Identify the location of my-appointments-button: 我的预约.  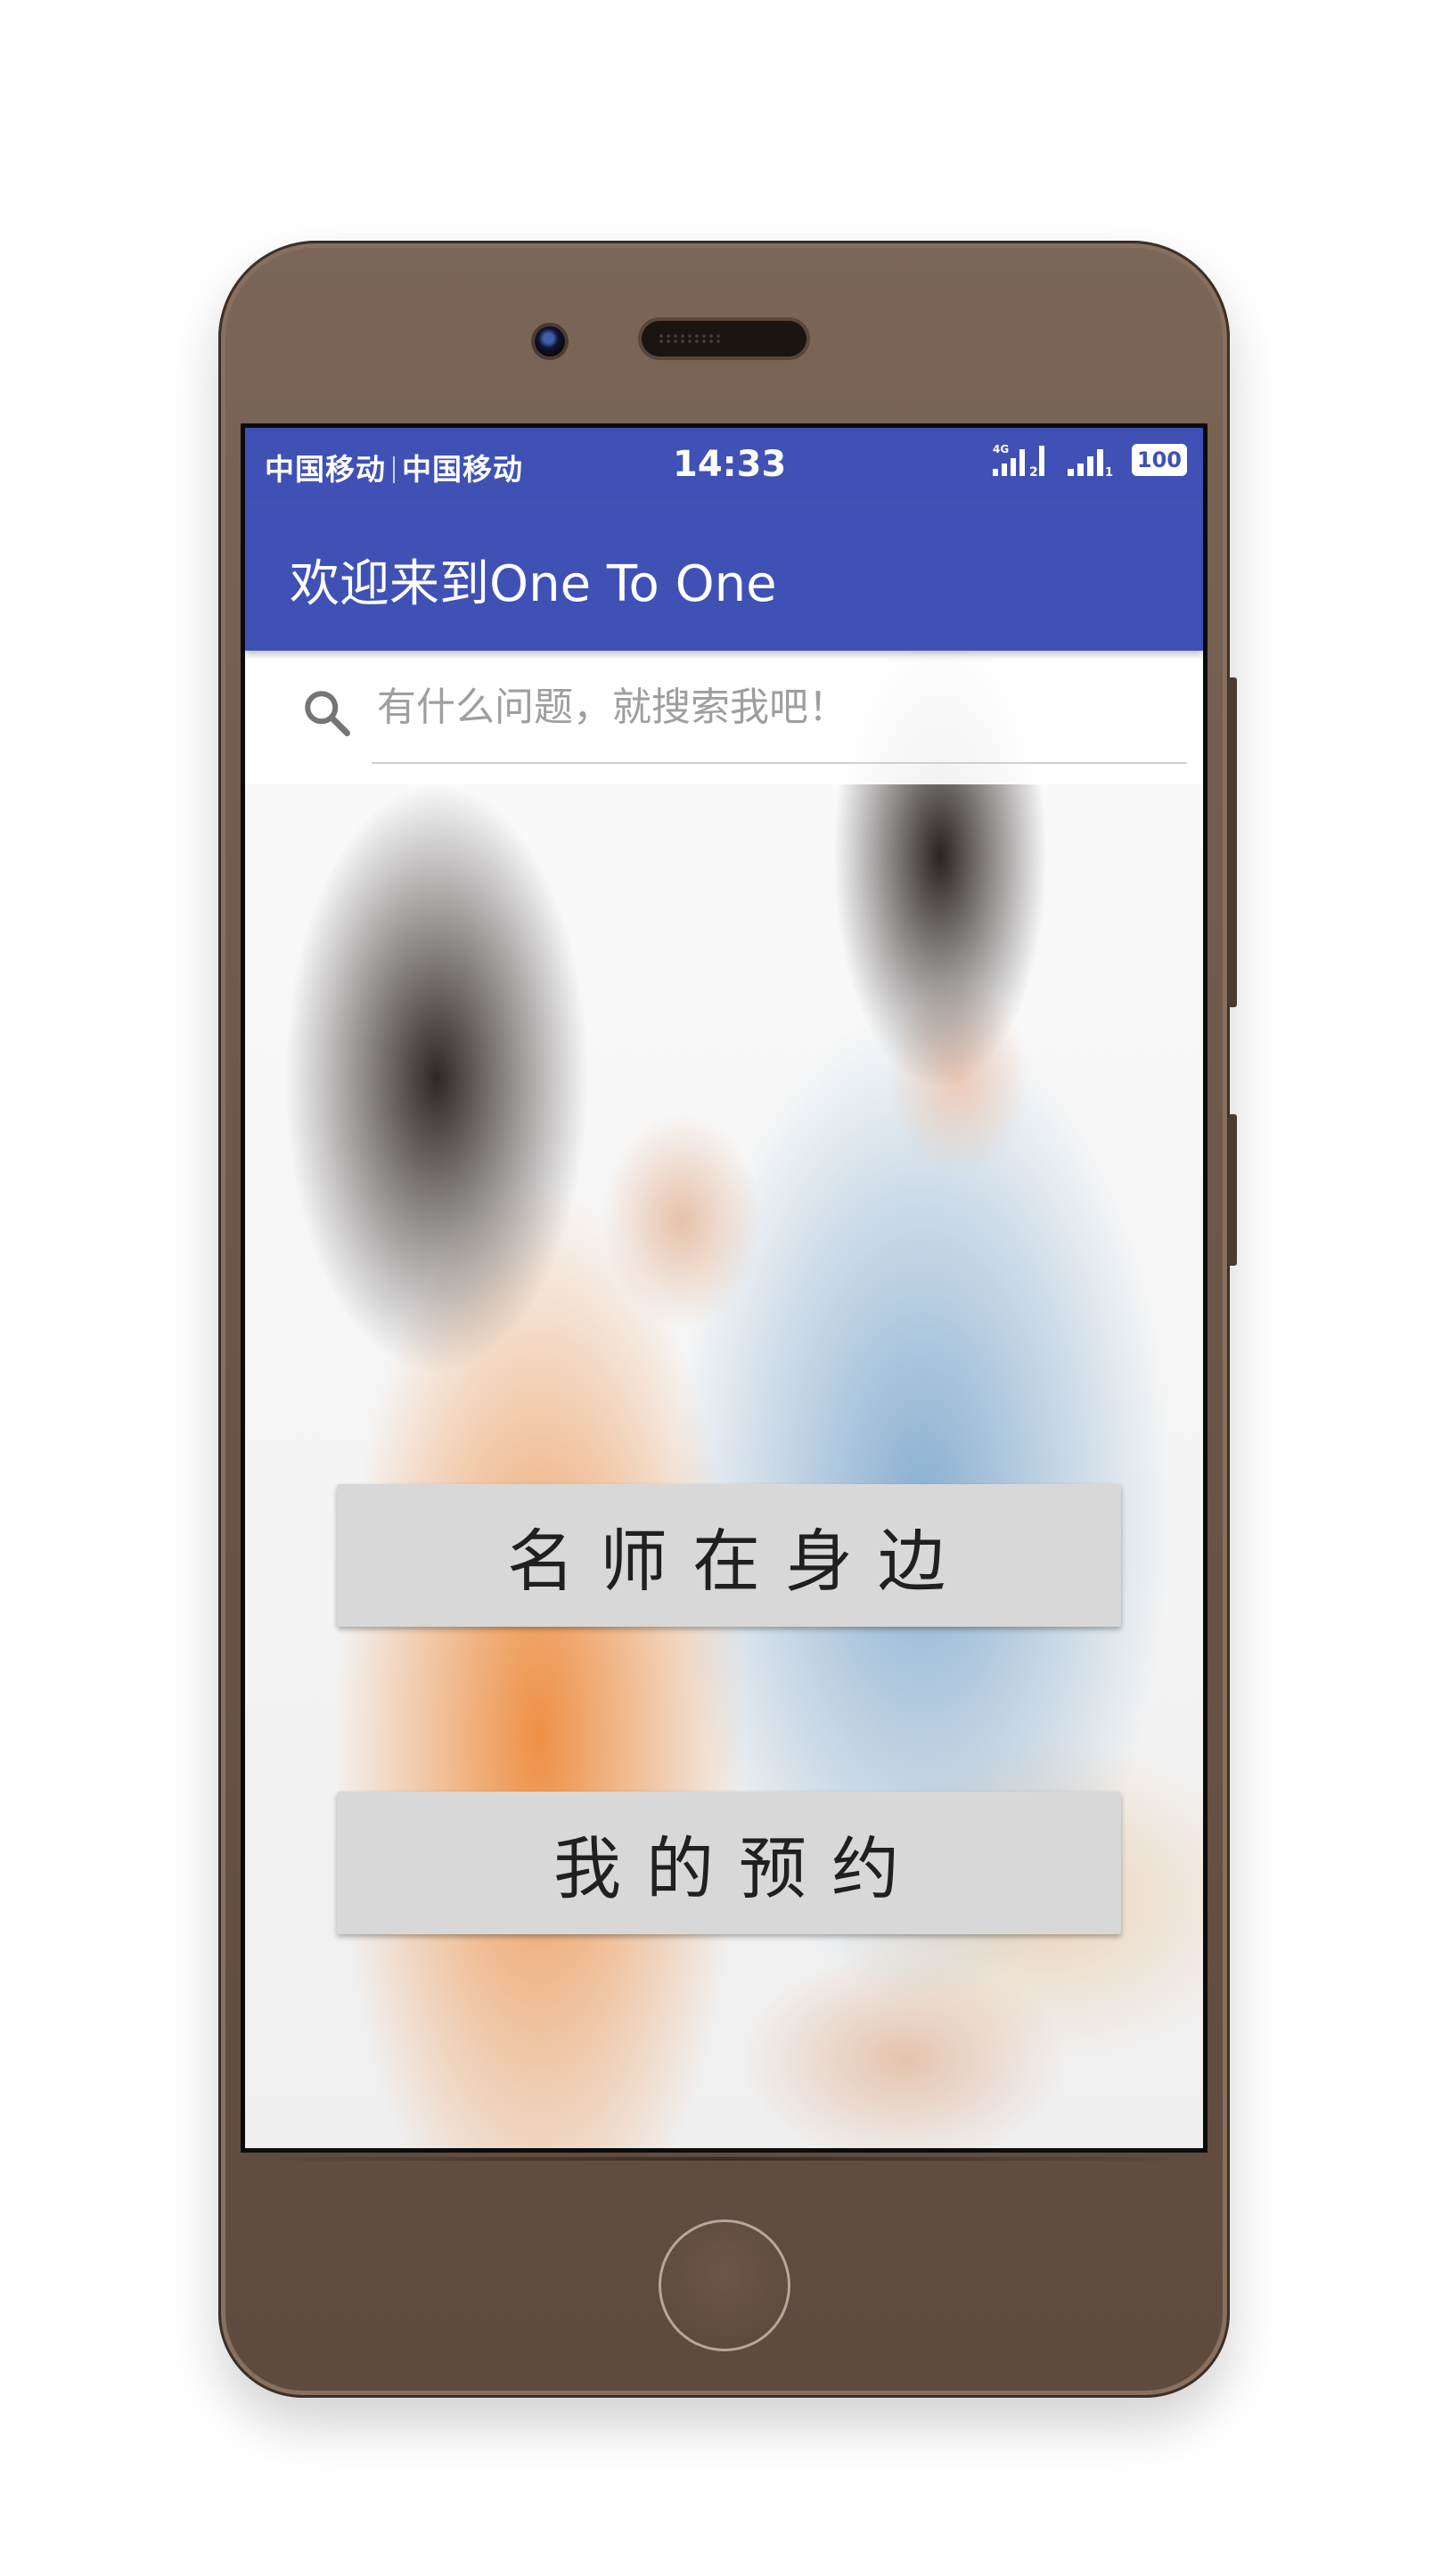
(729, 1863).